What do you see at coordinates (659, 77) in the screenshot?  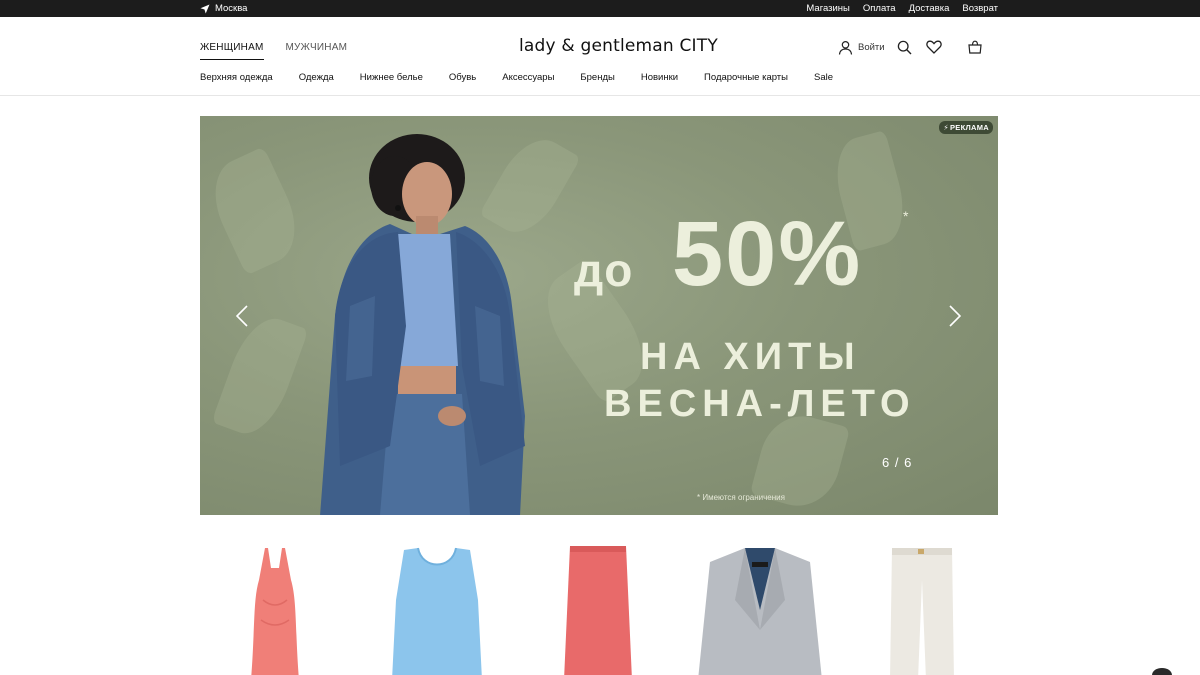 I see `nav-new-arrivals: Новинки` at bounding box center [659, 77].